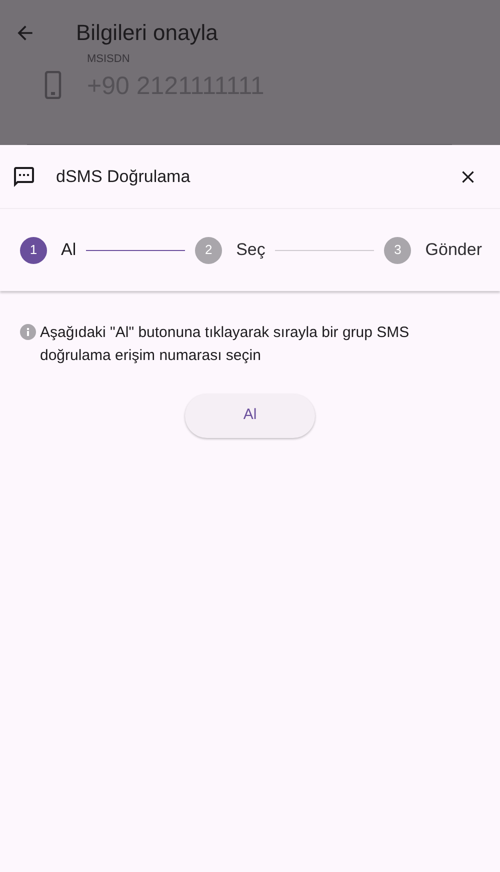 The image size is (500, 872). Describe the element at coordinates (147, 33) in the screenshot. I see `screen-title: Bilgileri onayla` at that location.